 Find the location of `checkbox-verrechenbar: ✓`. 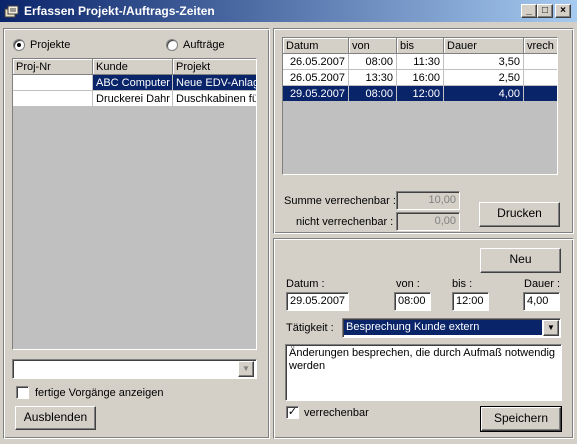

checkbox-verrechenbar: ✓ is located at coordinates (292, 412).